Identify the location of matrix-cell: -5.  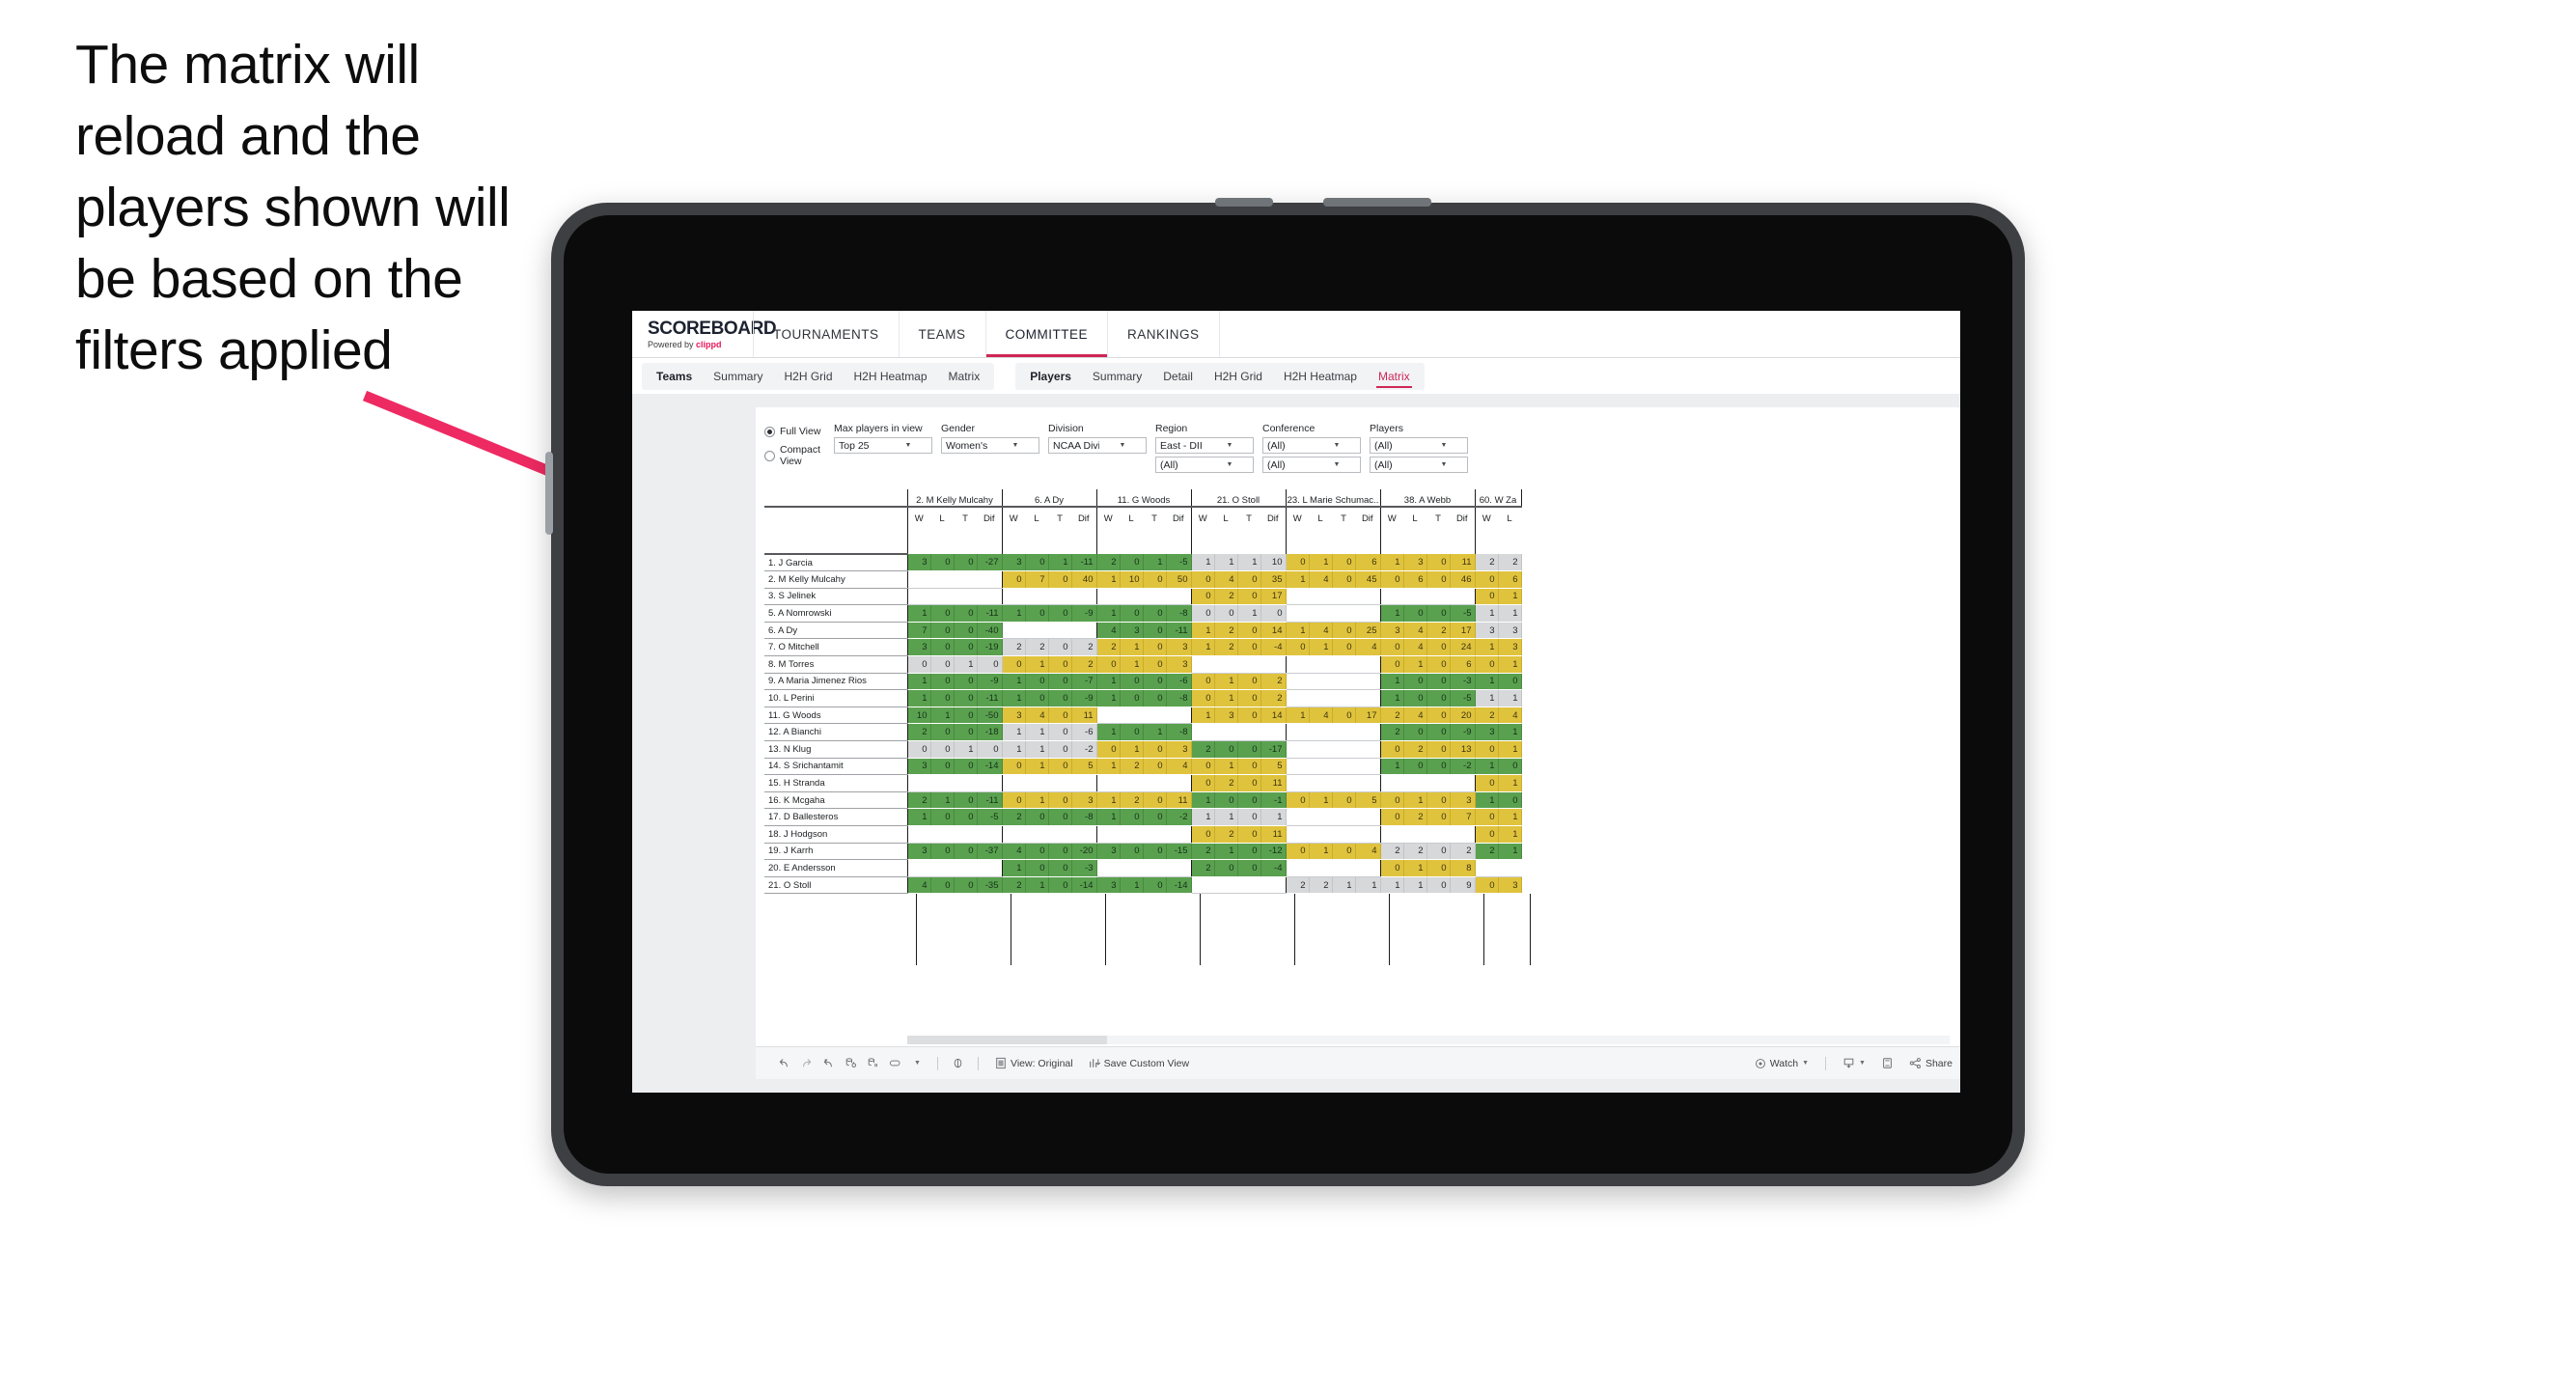
(1463, 613).